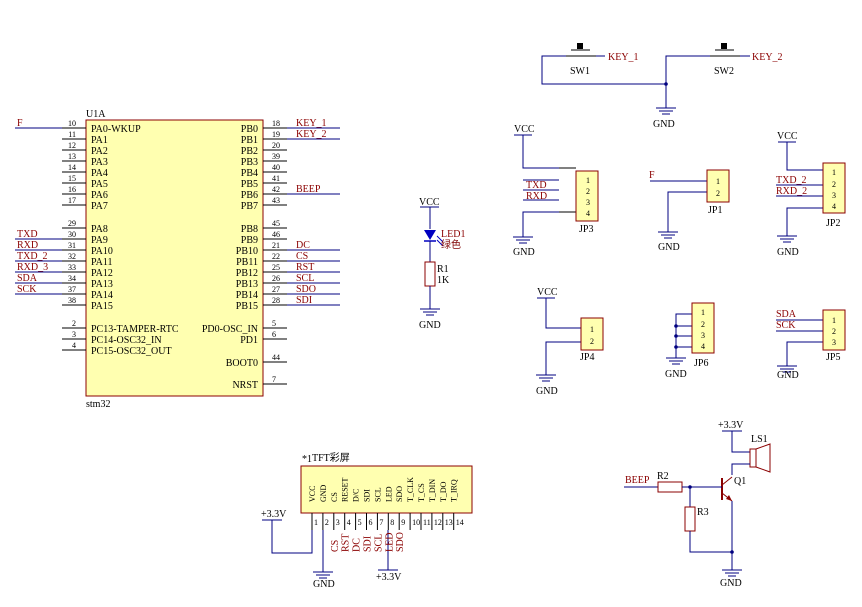  What do you see at coordinates (586, 229) in the screenshot?
I see `jp3-label: JP3` at bounding box center [586, 229].